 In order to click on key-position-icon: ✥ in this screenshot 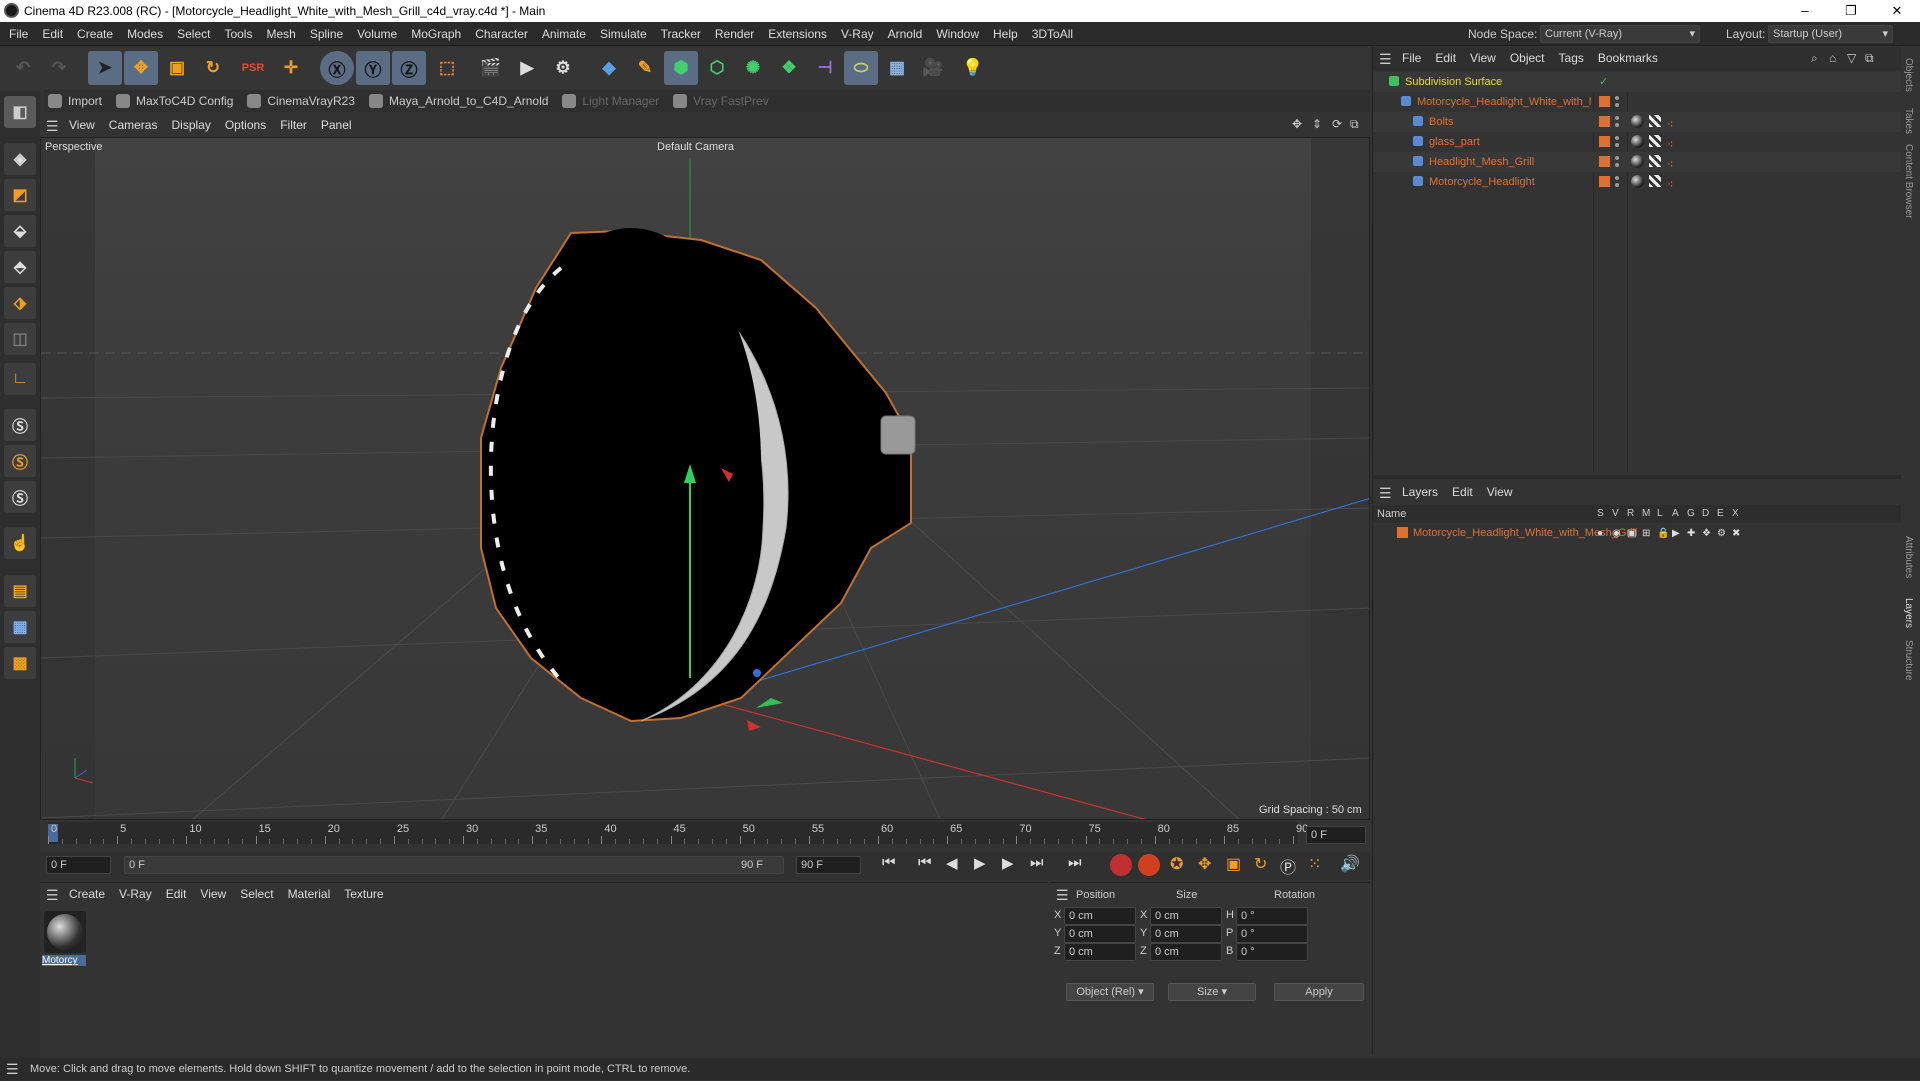, I will do `click(1204, 864)`.